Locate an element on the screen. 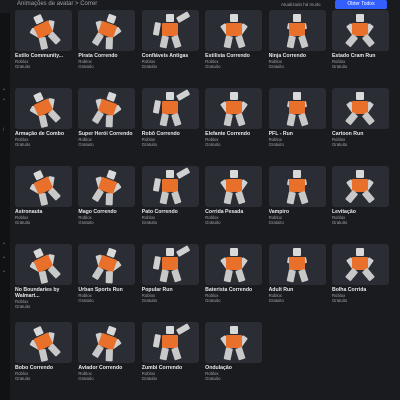 The height and width of the screenshot is (400, 400). catalog-item-card: Baterista Correndo Roblox Gratuito is located at coordinates (234, 279).